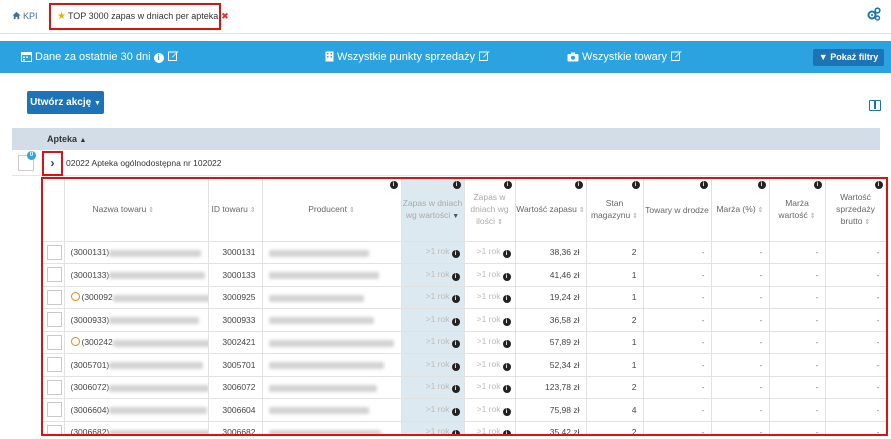  Describe the element at coordinates (25, 16) in the screenshot. I see `tab-kpi: KPI` at that location.